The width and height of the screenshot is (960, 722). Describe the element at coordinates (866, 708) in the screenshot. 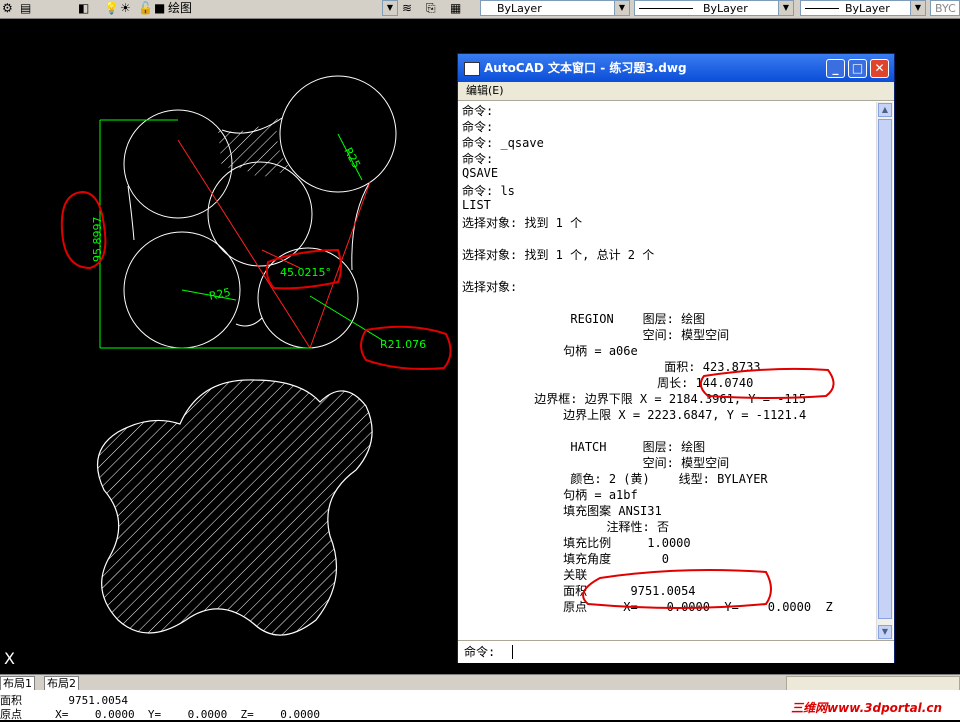

I see `watermark-logo: 三维网www.3dportal.cn` at that location.